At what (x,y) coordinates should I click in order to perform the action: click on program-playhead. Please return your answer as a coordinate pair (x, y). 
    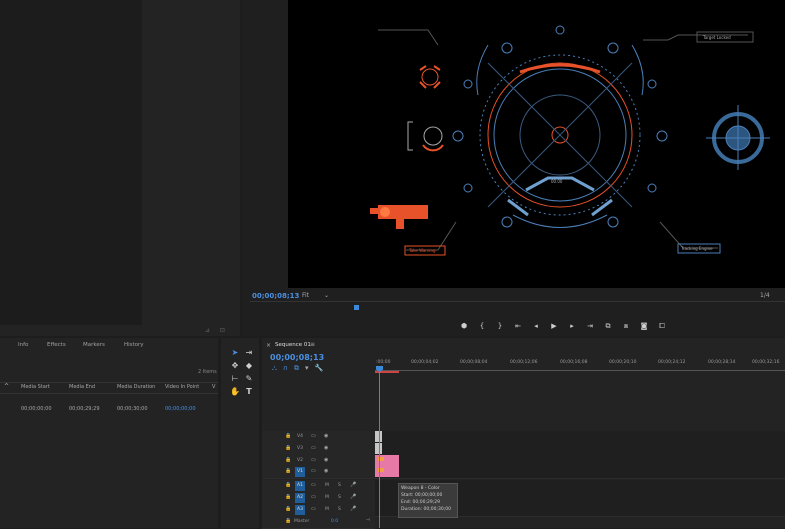
    Looking at the image, I should click on (356, 307).